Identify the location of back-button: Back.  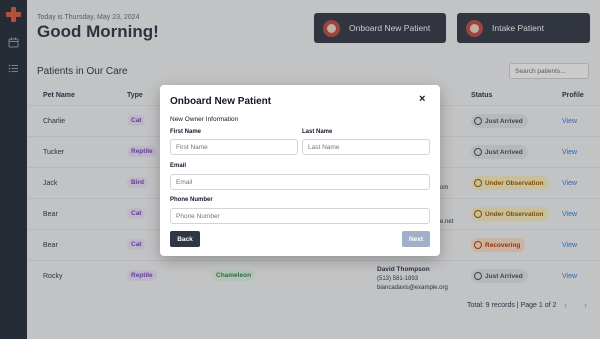
(185, 239).